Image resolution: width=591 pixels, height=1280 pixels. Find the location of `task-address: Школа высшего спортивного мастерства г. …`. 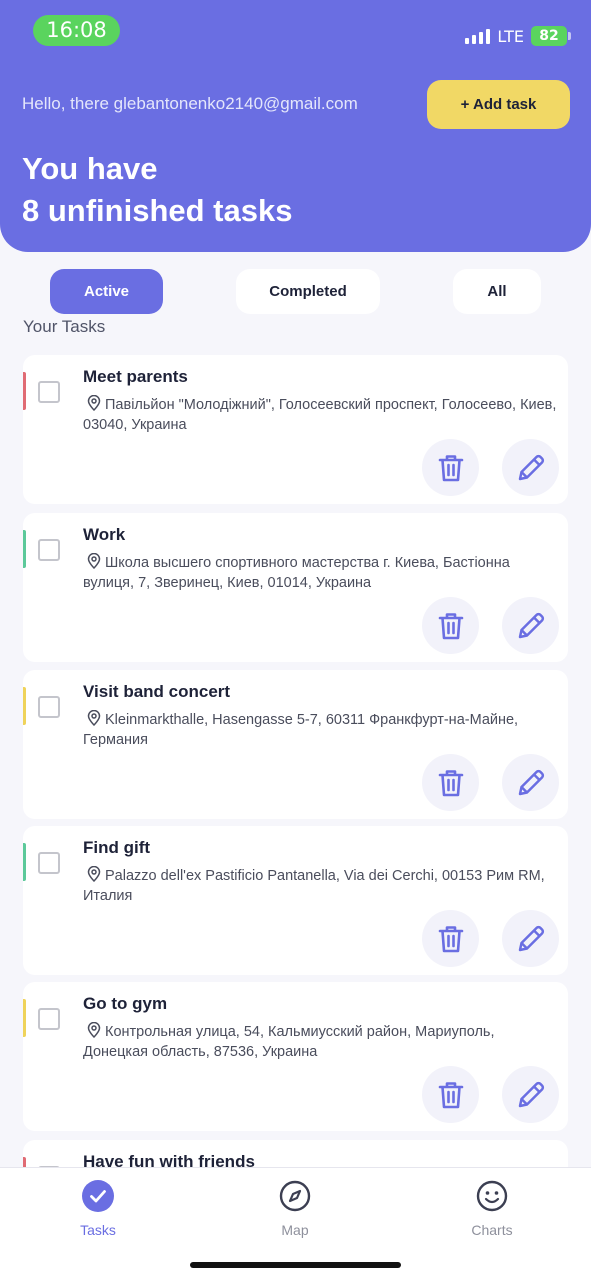

task-address: Школа высшего спортивного мастерства г. … is located at coordinates (322, 573).